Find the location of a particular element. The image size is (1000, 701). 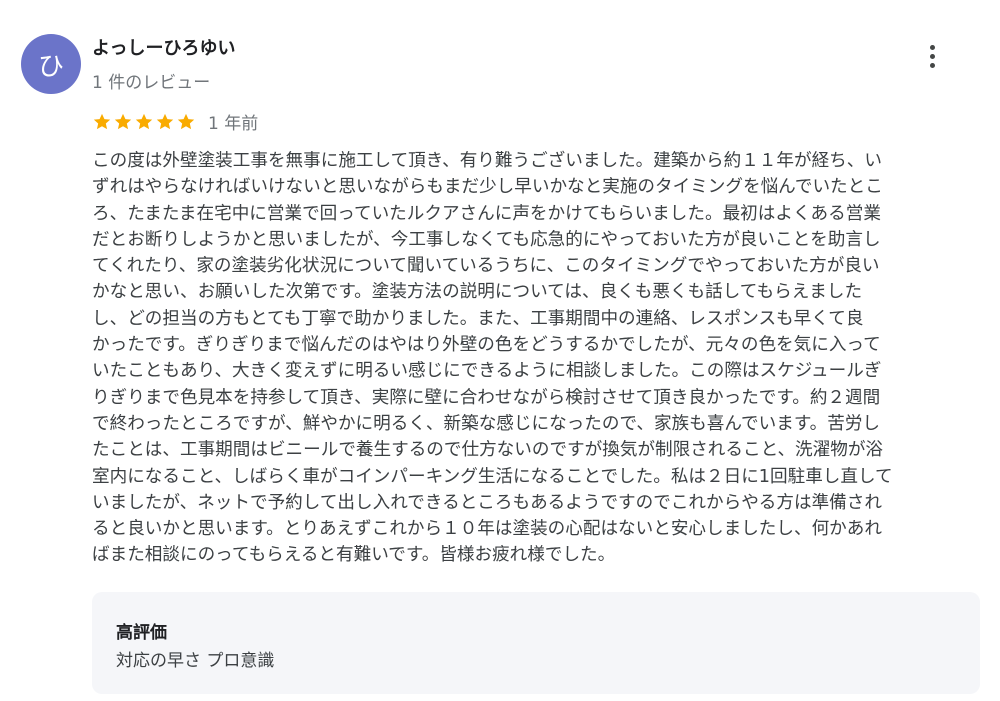

more-vertical-icon is located at coordinates (932, 47).